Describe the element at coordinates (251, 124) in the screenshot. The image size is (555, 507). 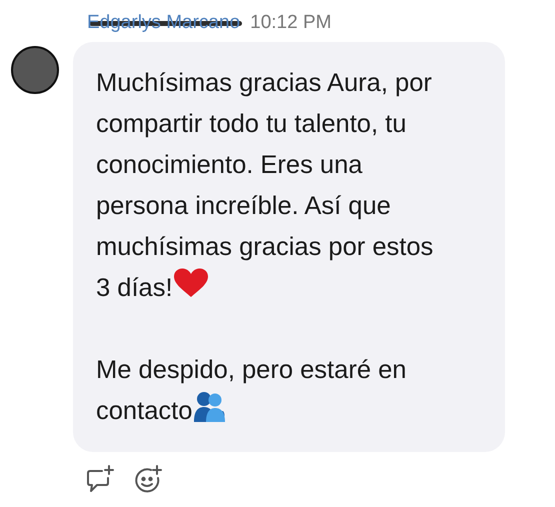
I see `message-line: compartir todo tu talento, tu` at that location.